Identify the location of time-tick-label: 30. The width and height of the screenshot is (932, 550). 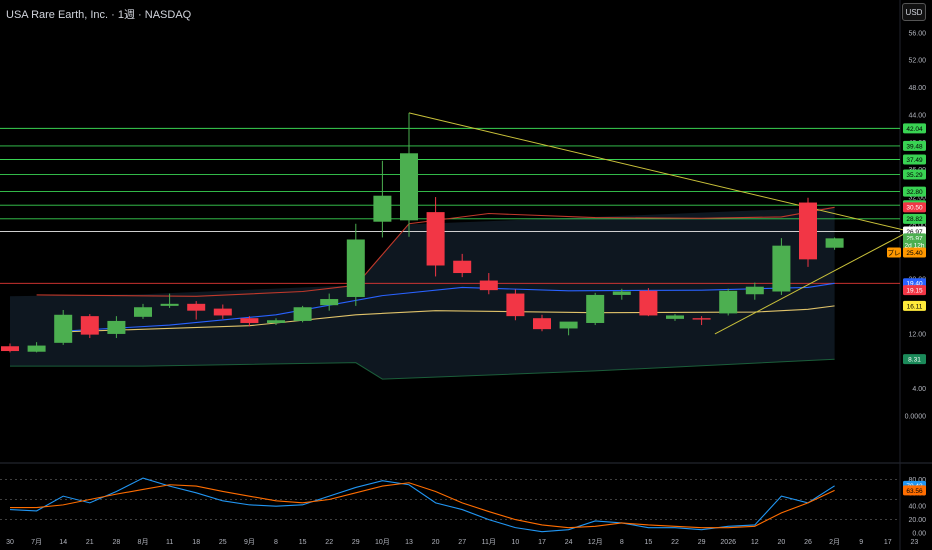
(10, 542).